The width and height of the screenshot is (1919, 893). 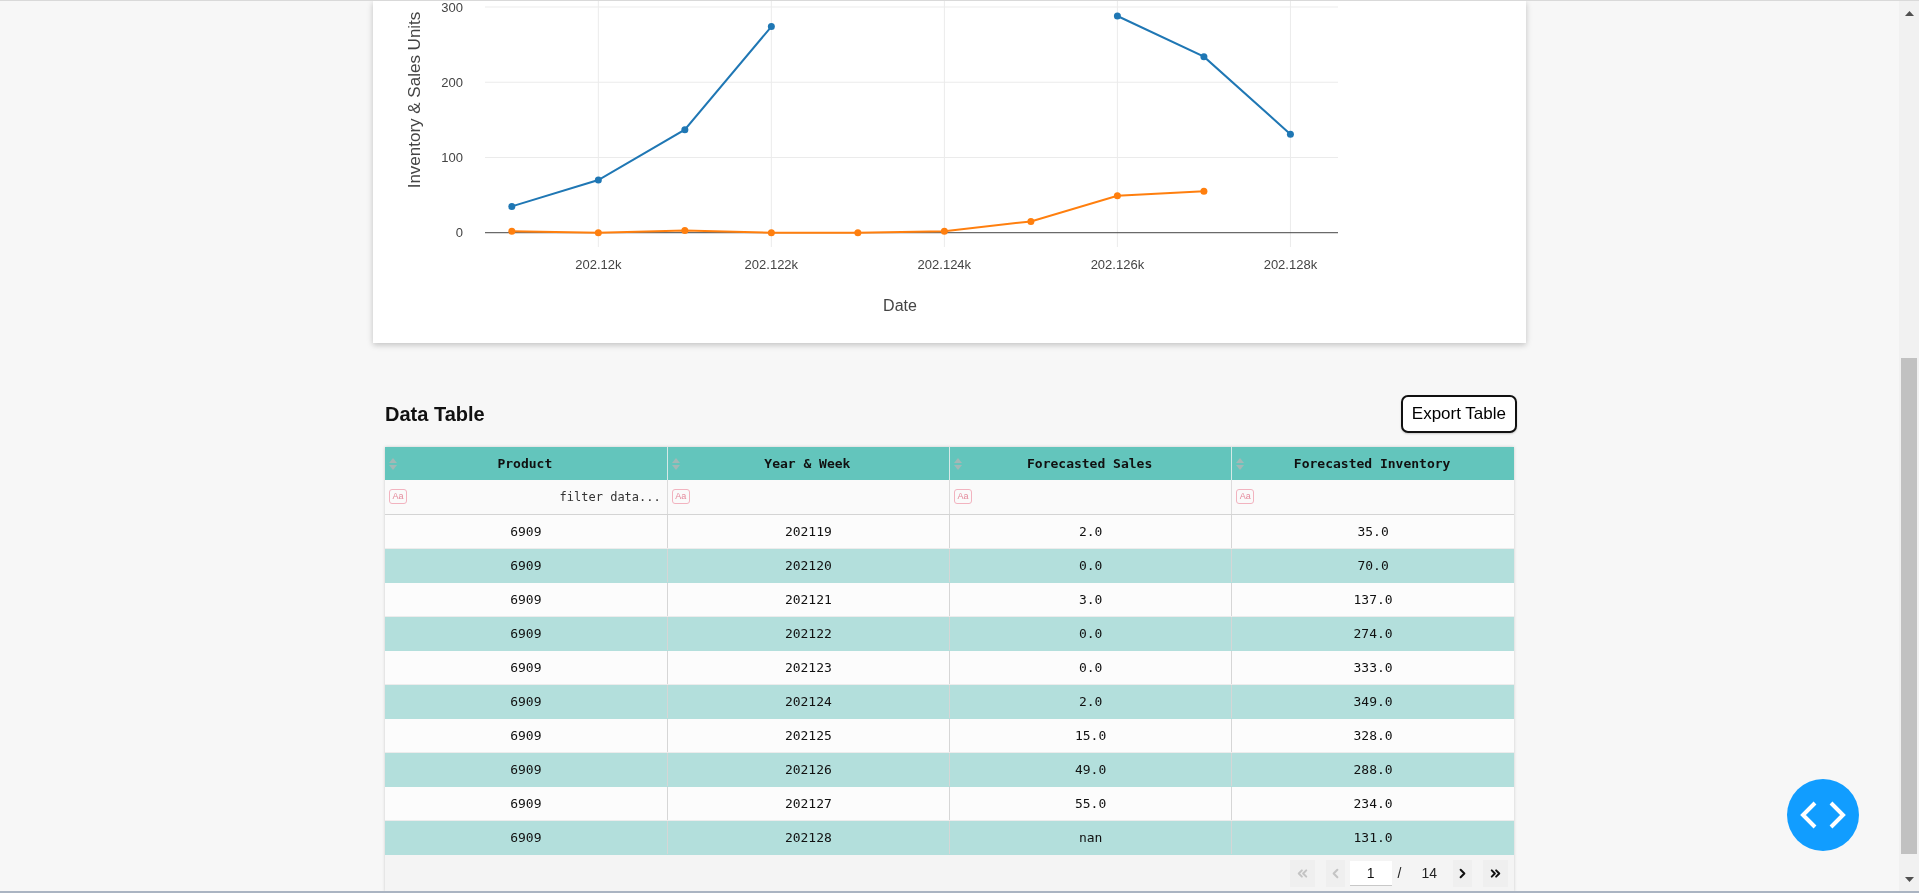 I want to click on table-cell: 202119, so click(x=808, y=531).